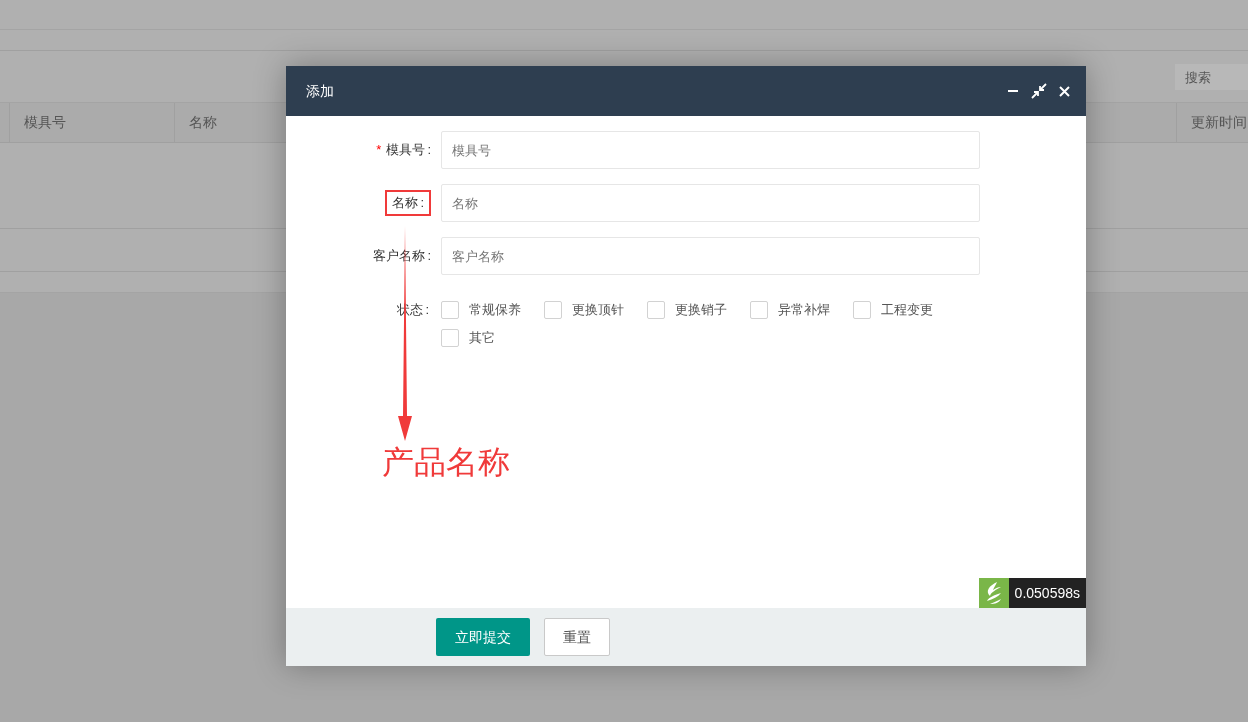 The height and width of the screenshot is (722, 1248). What do you see at coordinates (698, 310) in the screenshot?
I see `status-checkbox: 更换销子` at bounding box center [698, 310].